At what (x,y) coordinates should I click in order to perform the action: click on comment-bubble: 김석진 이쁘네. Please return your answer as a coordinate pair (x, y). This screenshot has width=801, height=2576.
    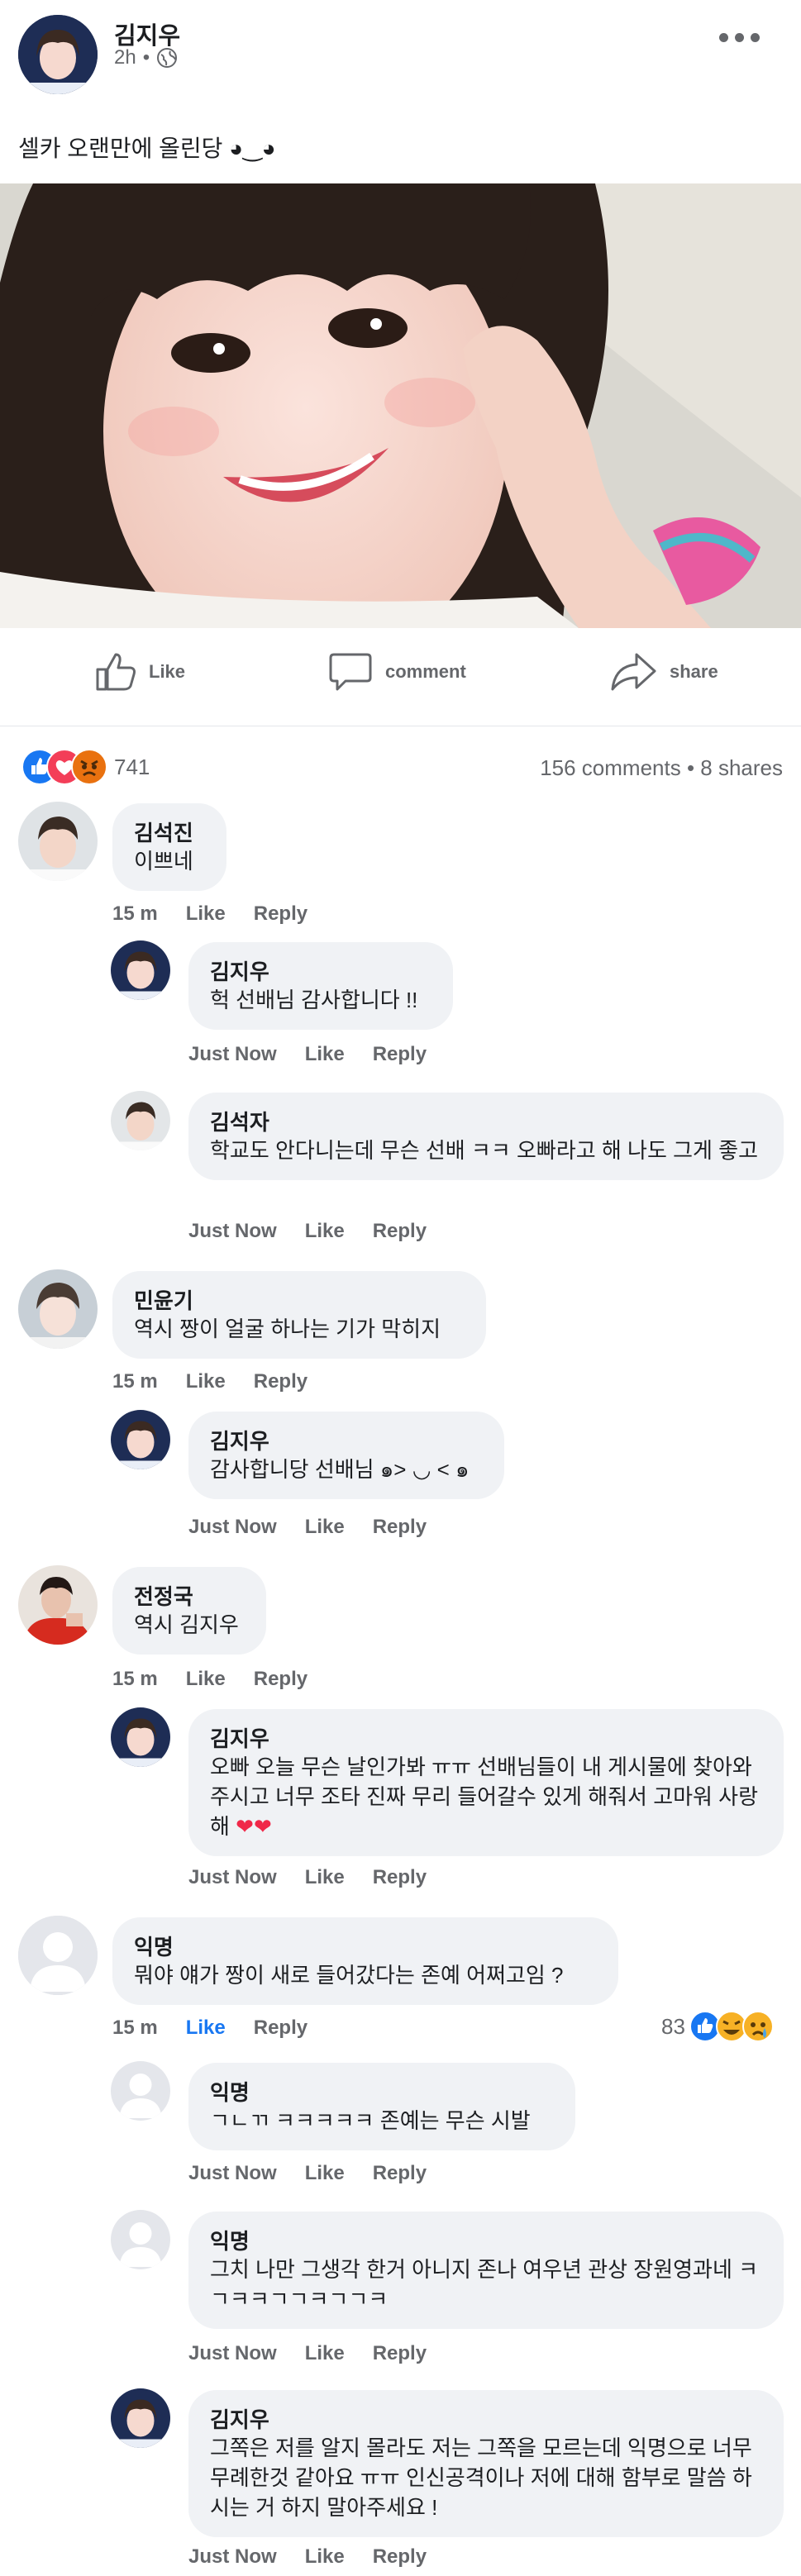
    Looking at the image, I should click on (169, 847).